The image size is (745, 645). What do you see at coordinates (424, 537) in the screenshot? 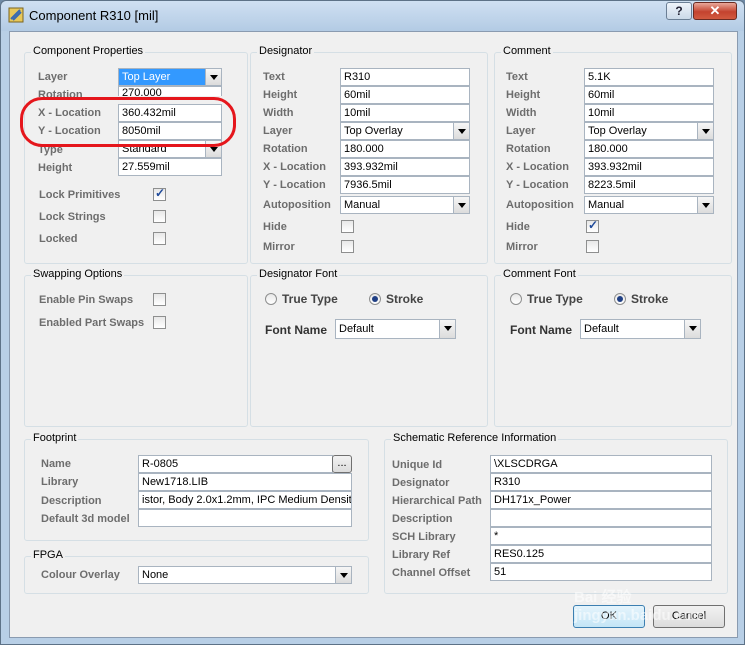
I see `sch-library-label: SCH Library` at bounding box center [424, 537].